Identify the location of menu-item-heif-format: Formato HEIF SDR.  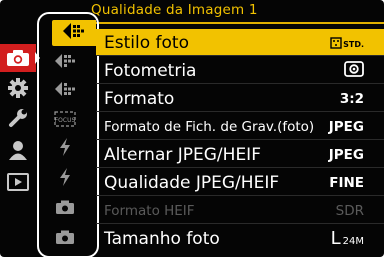
(240, 210).